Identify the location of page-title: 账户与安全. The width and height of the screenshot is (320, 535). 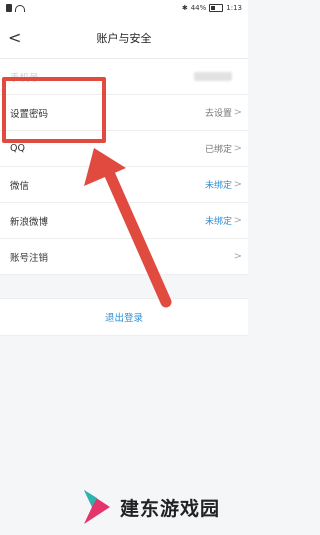
(124, 38).